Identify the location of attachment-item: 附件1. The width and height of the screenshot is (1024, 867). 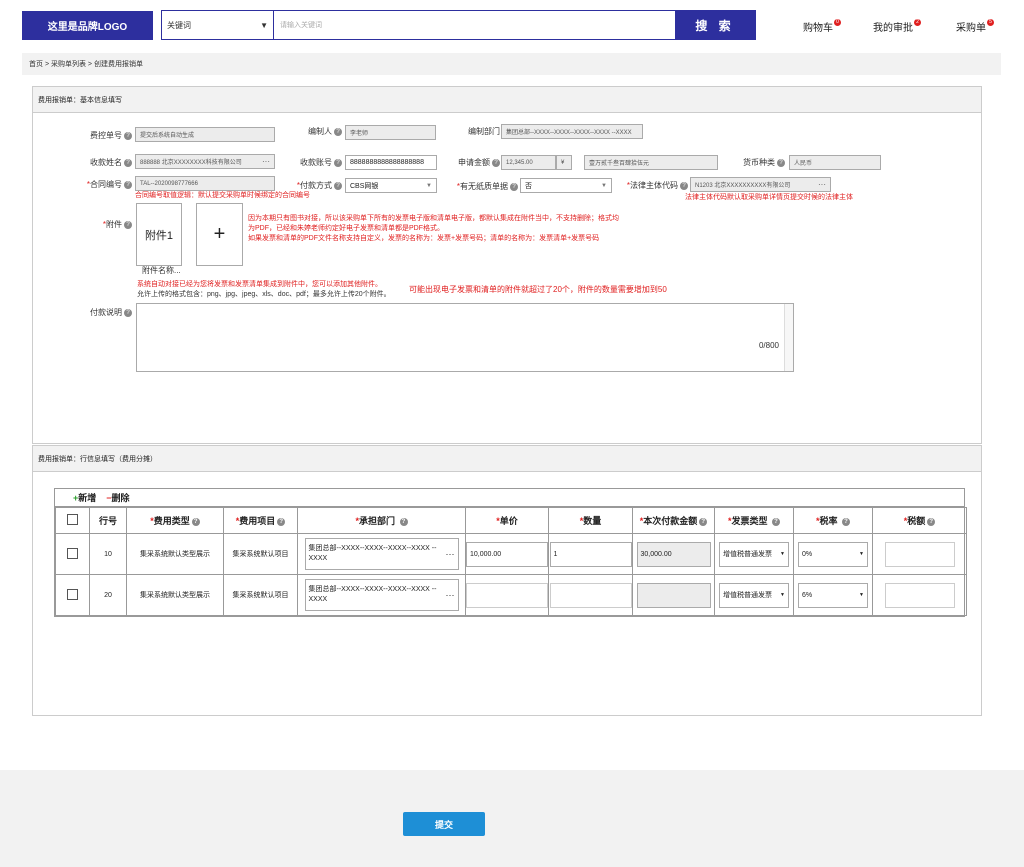
(159, 234).